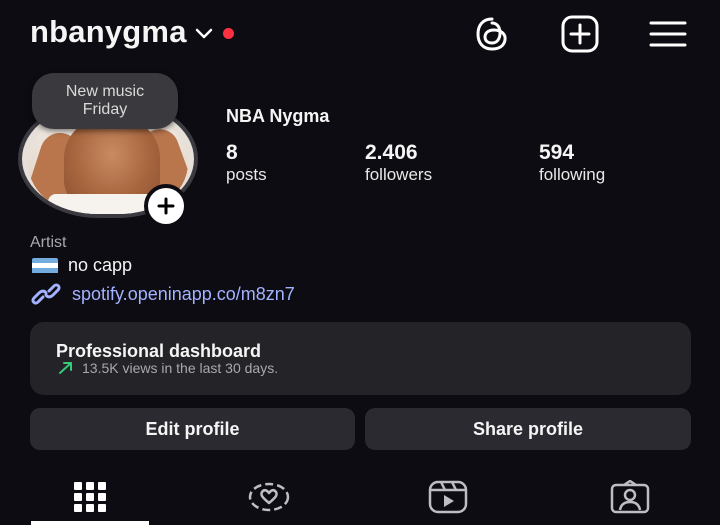 This screenshot has height=525, width=720. What do you see at coordinates (105, 109) in the screenshot?
I see `note-line-2: Friday` at bounding box center [105, 109].